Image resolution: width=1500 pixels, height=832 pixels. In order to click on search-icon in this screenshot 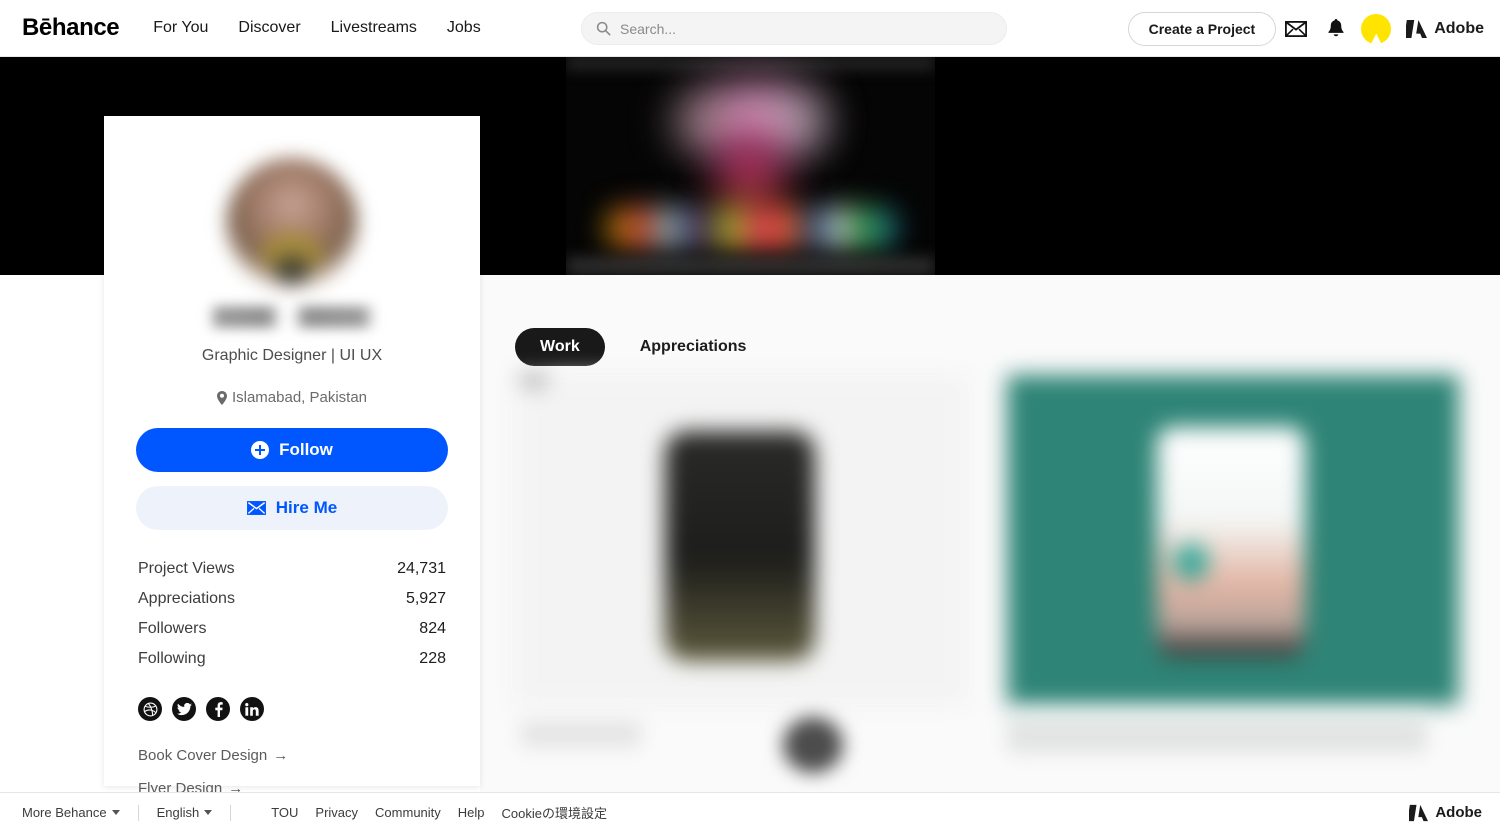, I will do `click(603, 28)`.